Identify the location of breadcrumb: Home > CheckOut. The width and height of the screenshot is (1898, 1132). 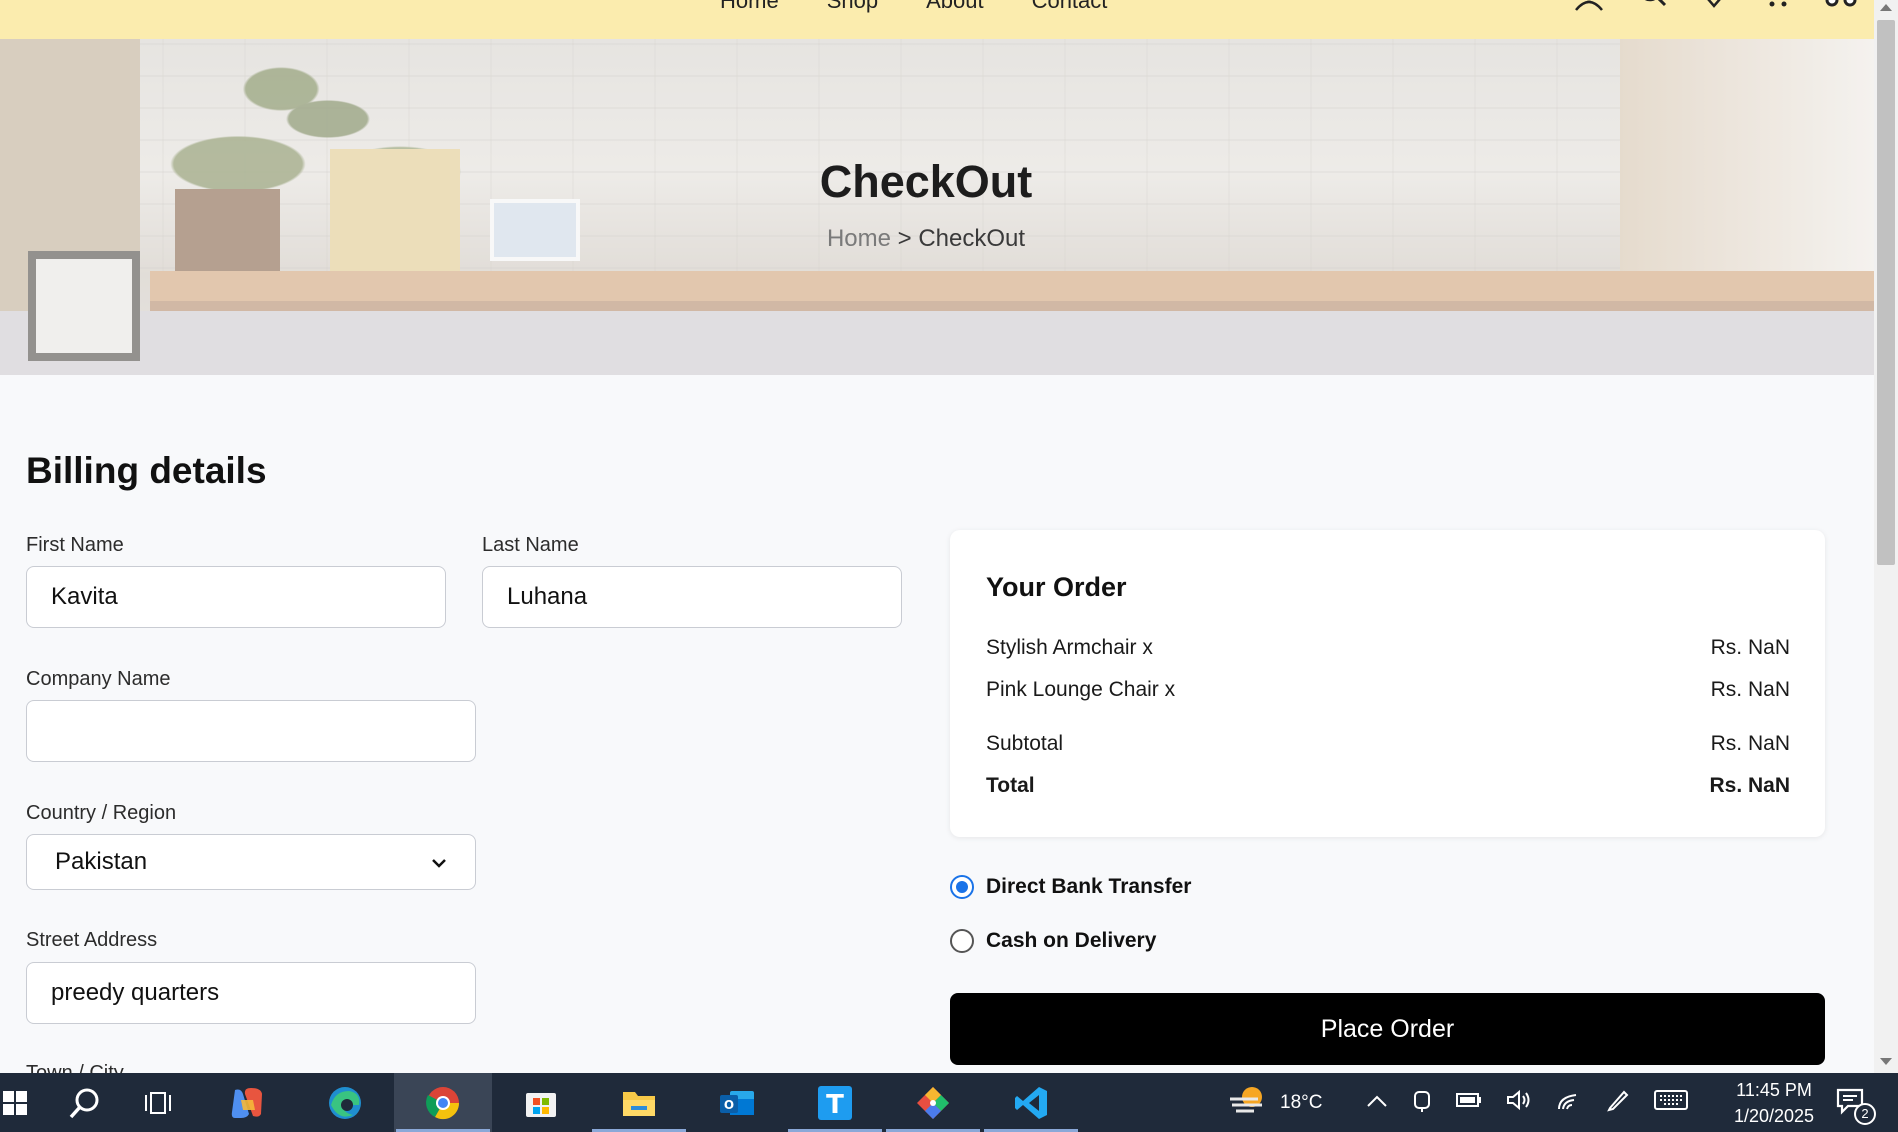
(926, 239).